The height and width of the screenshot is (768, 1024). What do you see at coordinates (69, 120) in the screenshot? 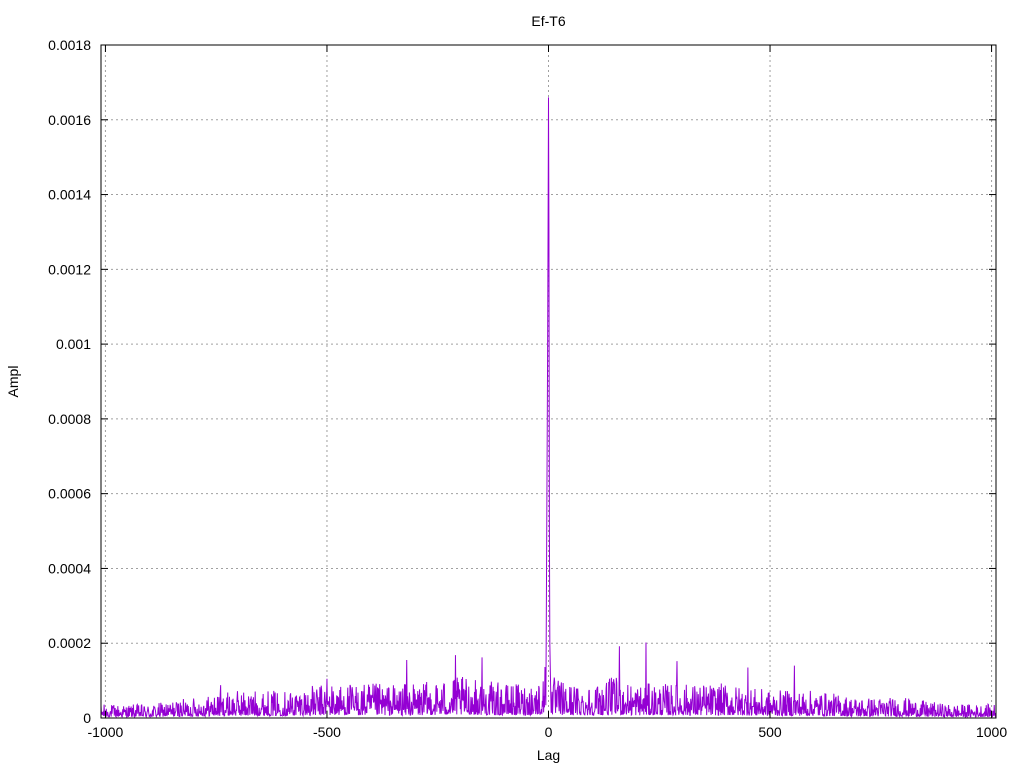
I see `y-tick-label: 0.0016` at bounding box center [69, 120].